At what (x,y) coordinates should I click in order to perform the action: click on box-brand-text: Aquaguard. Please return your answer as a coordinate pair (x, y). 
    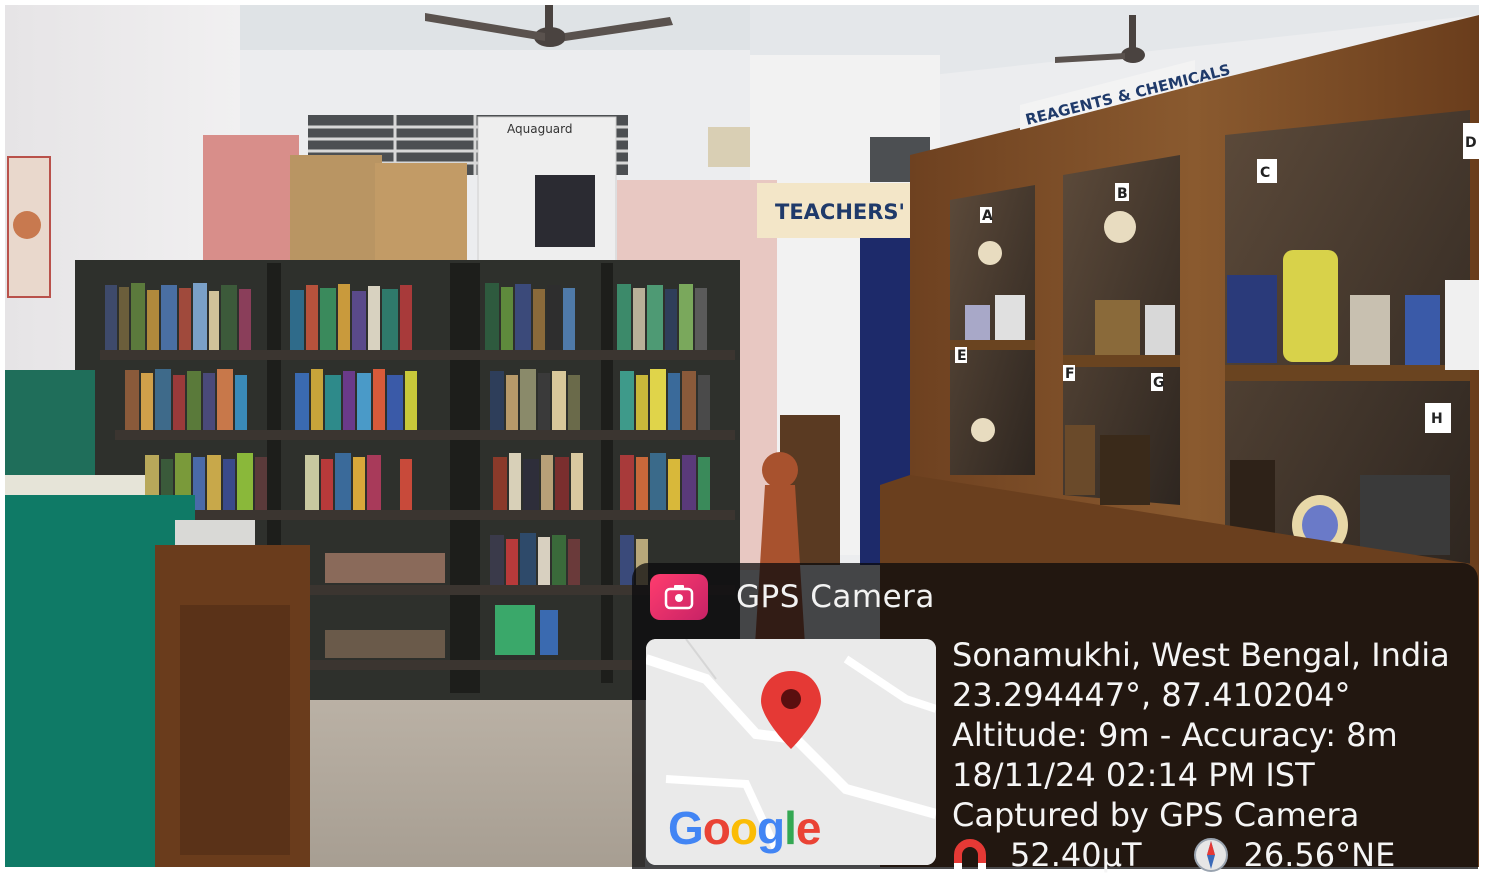
    Looking at the image, I should click on (540, 129).